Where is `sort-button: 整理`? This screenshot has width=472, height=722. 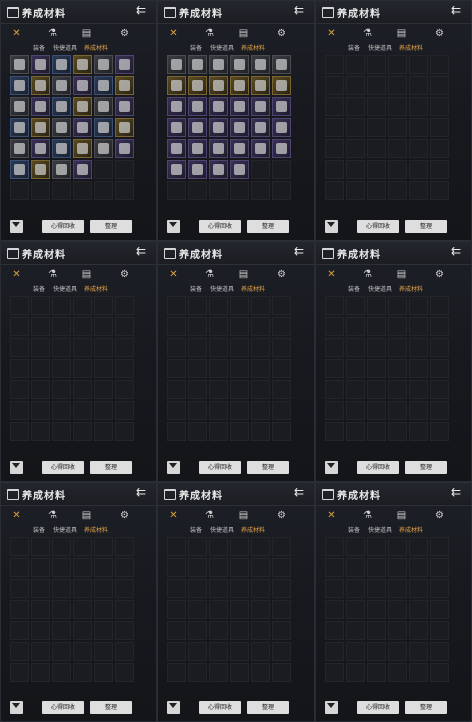
sort-button: 整理 is located at coordinates (426, 467).